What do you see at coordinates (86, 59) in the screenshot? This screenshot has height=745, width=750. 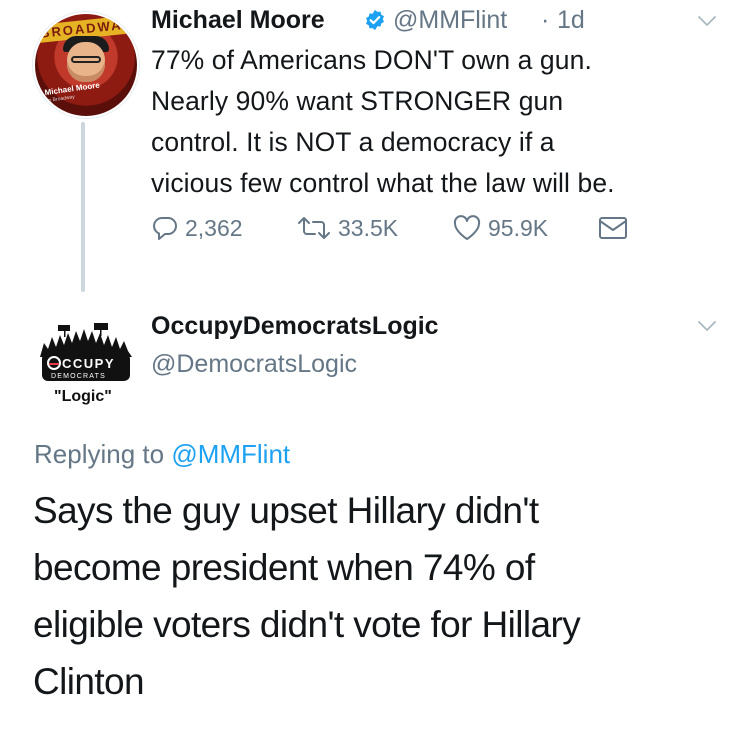 I see `avatar-glasses` at bounding box center [86, 59].